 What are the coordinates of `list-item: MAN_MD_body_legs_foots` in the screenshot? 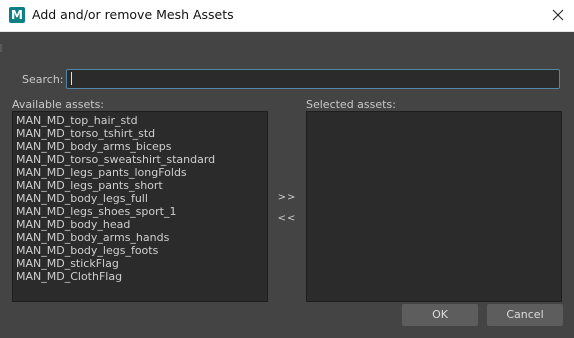 It's located at (140, 250).